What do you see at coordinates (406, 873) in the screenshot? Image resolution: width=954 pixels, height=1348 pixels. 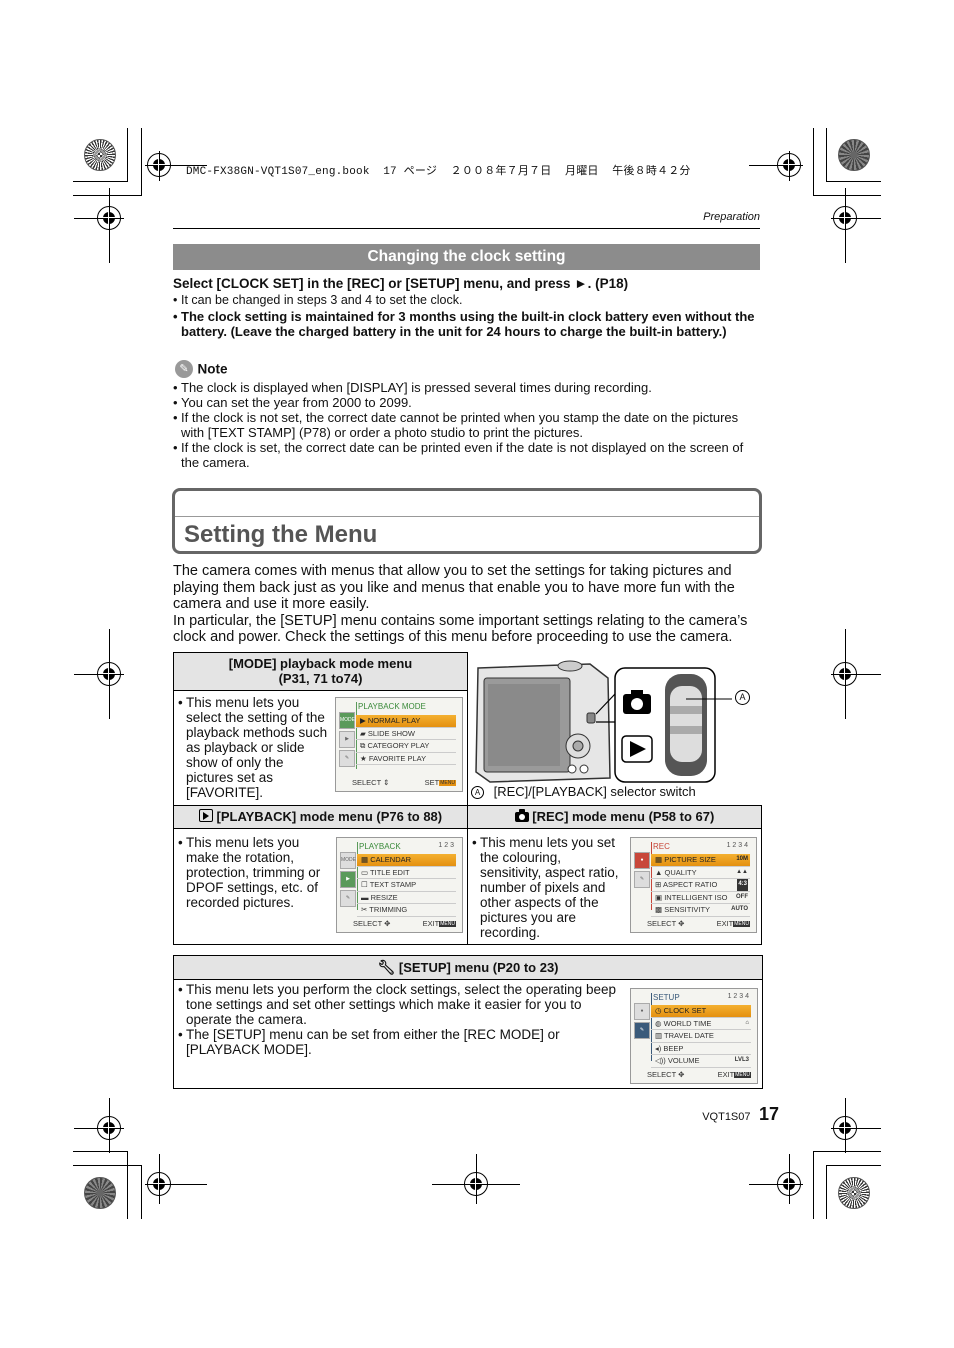 I see `lcd-menu-item: ▭ TITLE EDIT` at bounding box center [406, 873].